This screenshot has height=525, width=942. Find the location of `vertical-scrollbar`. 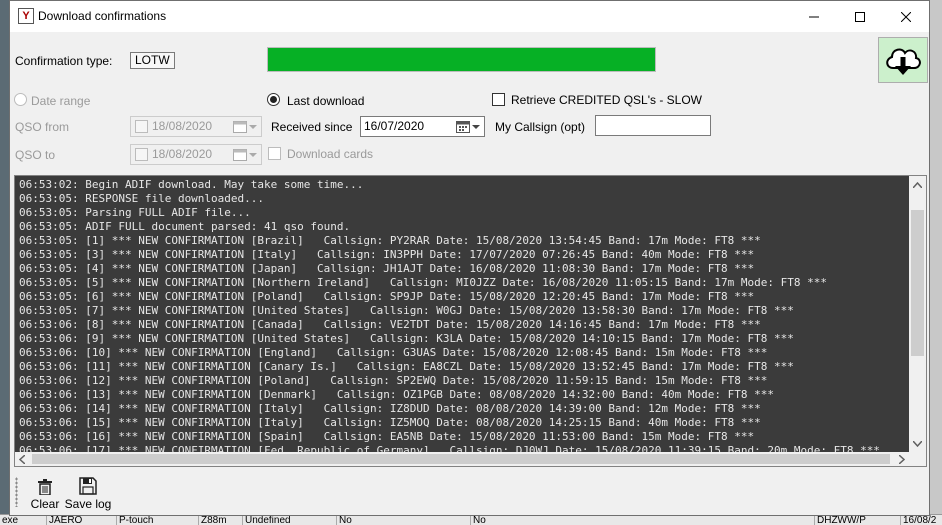

vertical-scrollbar is located at coordinates (917, 314).